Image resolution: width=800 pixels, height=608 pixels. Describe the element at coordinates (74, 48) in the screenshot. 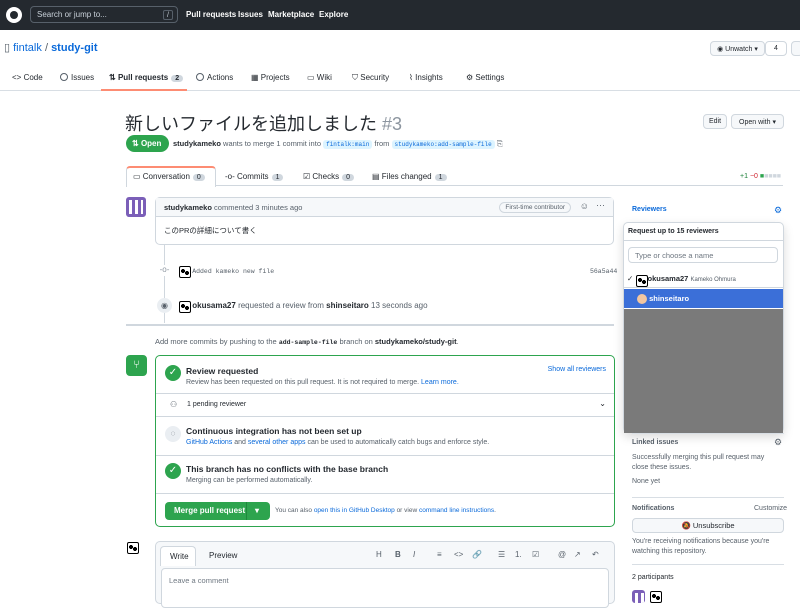

I see `repo-name-link: study-git` at that location.